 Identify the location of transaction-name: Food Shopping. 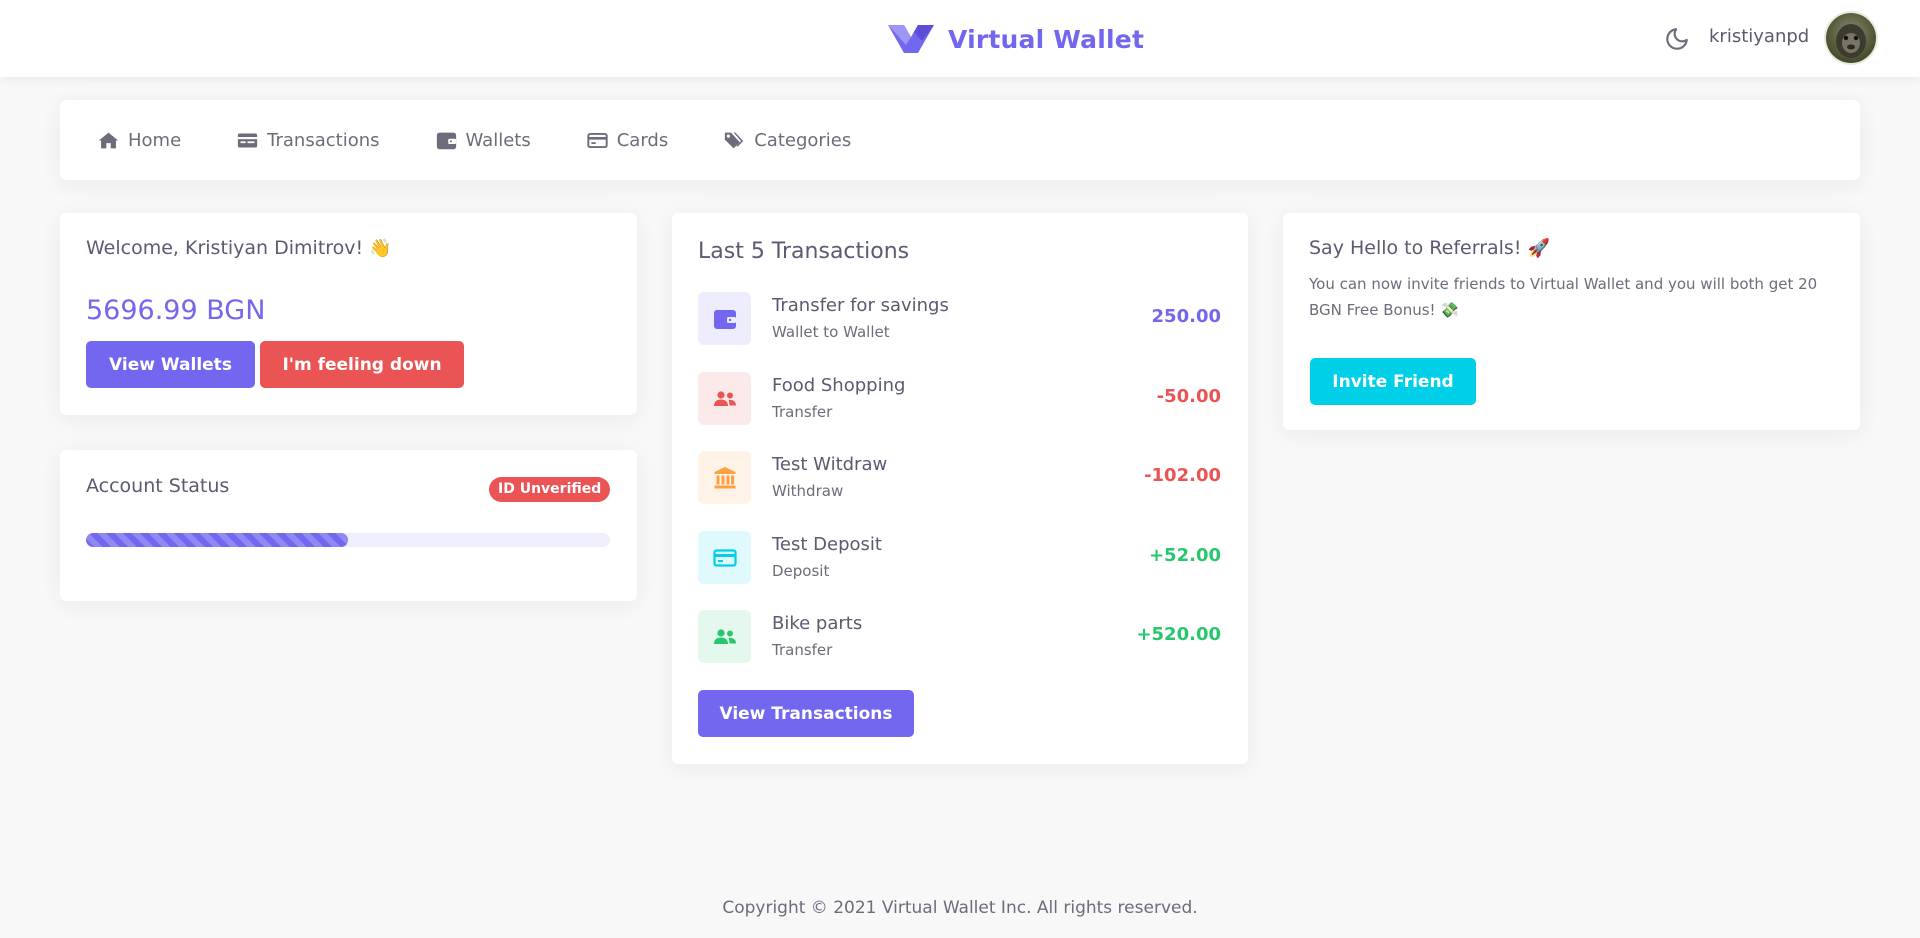
(839, 385).